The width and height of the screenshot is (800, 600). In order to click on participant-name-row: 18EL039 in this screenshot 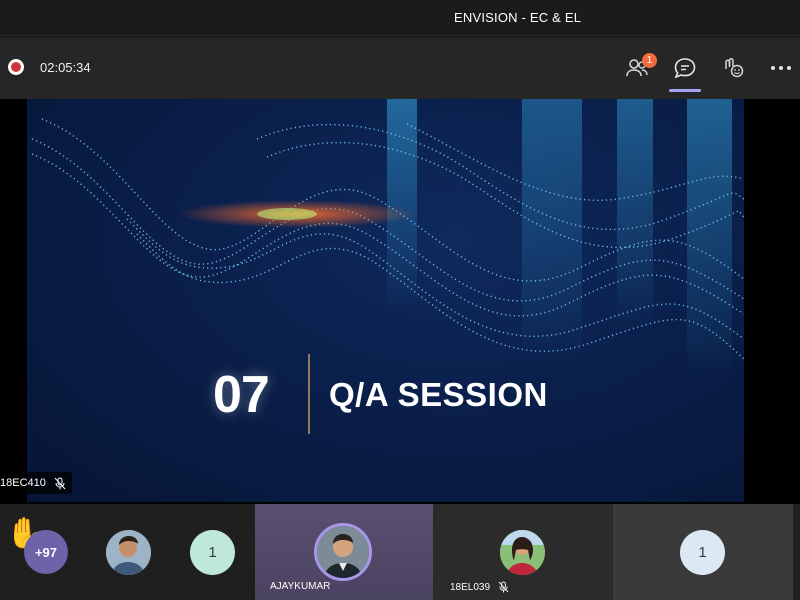, I will do `click(479, 587)`.